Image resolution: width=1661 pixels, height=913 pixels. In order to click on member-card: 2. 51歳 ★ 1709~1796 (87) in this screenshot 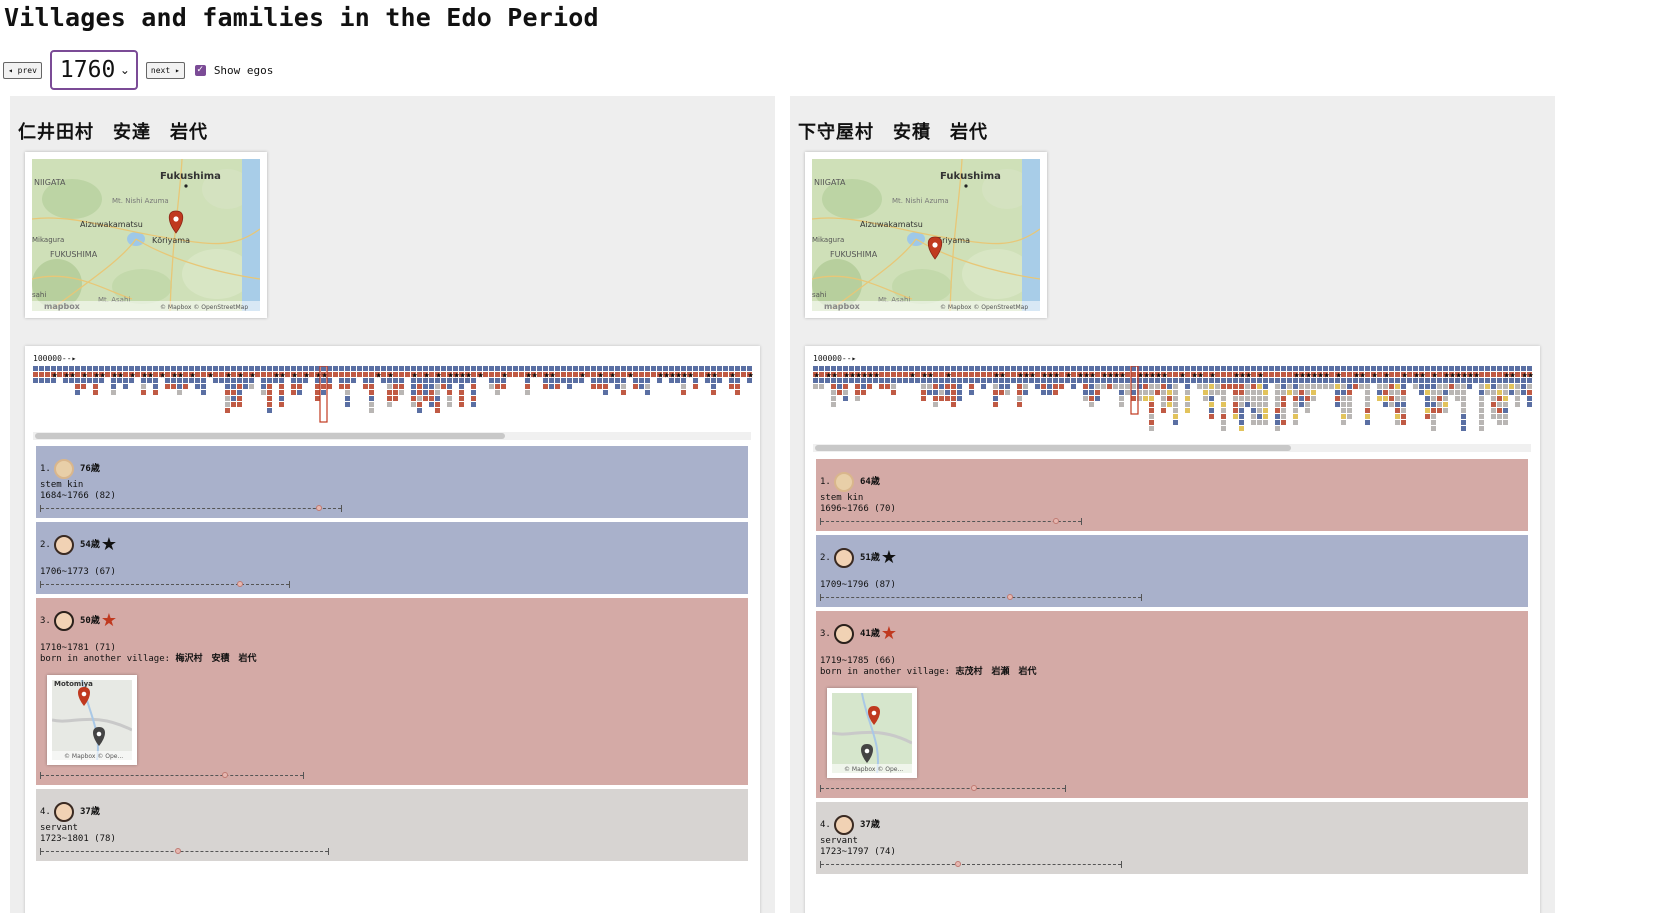, I will do `click(1172, 571)`.